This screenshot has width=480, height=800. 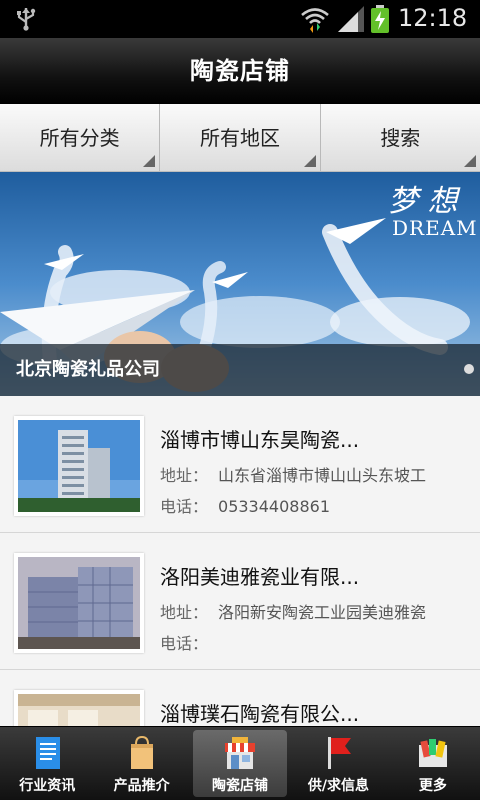 What do you see at coordinates (315, 20) in the screenshot?
I see `wifi-icon` at bounding box center [315, 20].